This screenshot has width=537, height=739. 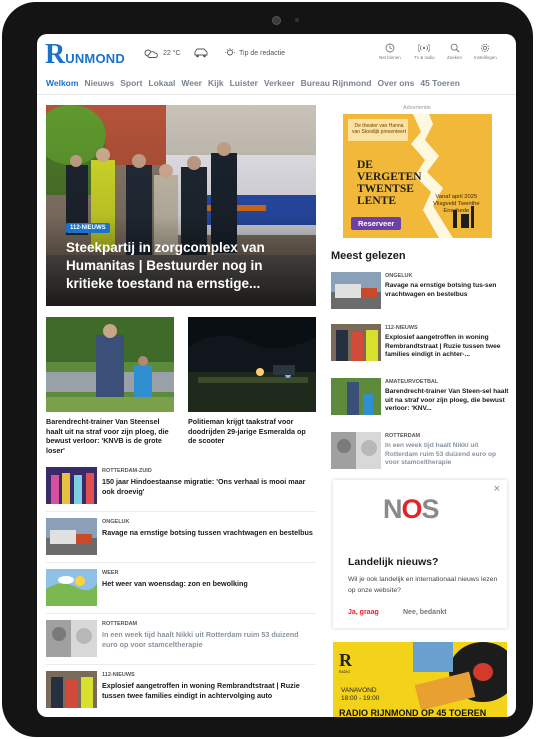 I want to click on list-category: ROTTERDAM-ZUID, so click(x=127, y=471).